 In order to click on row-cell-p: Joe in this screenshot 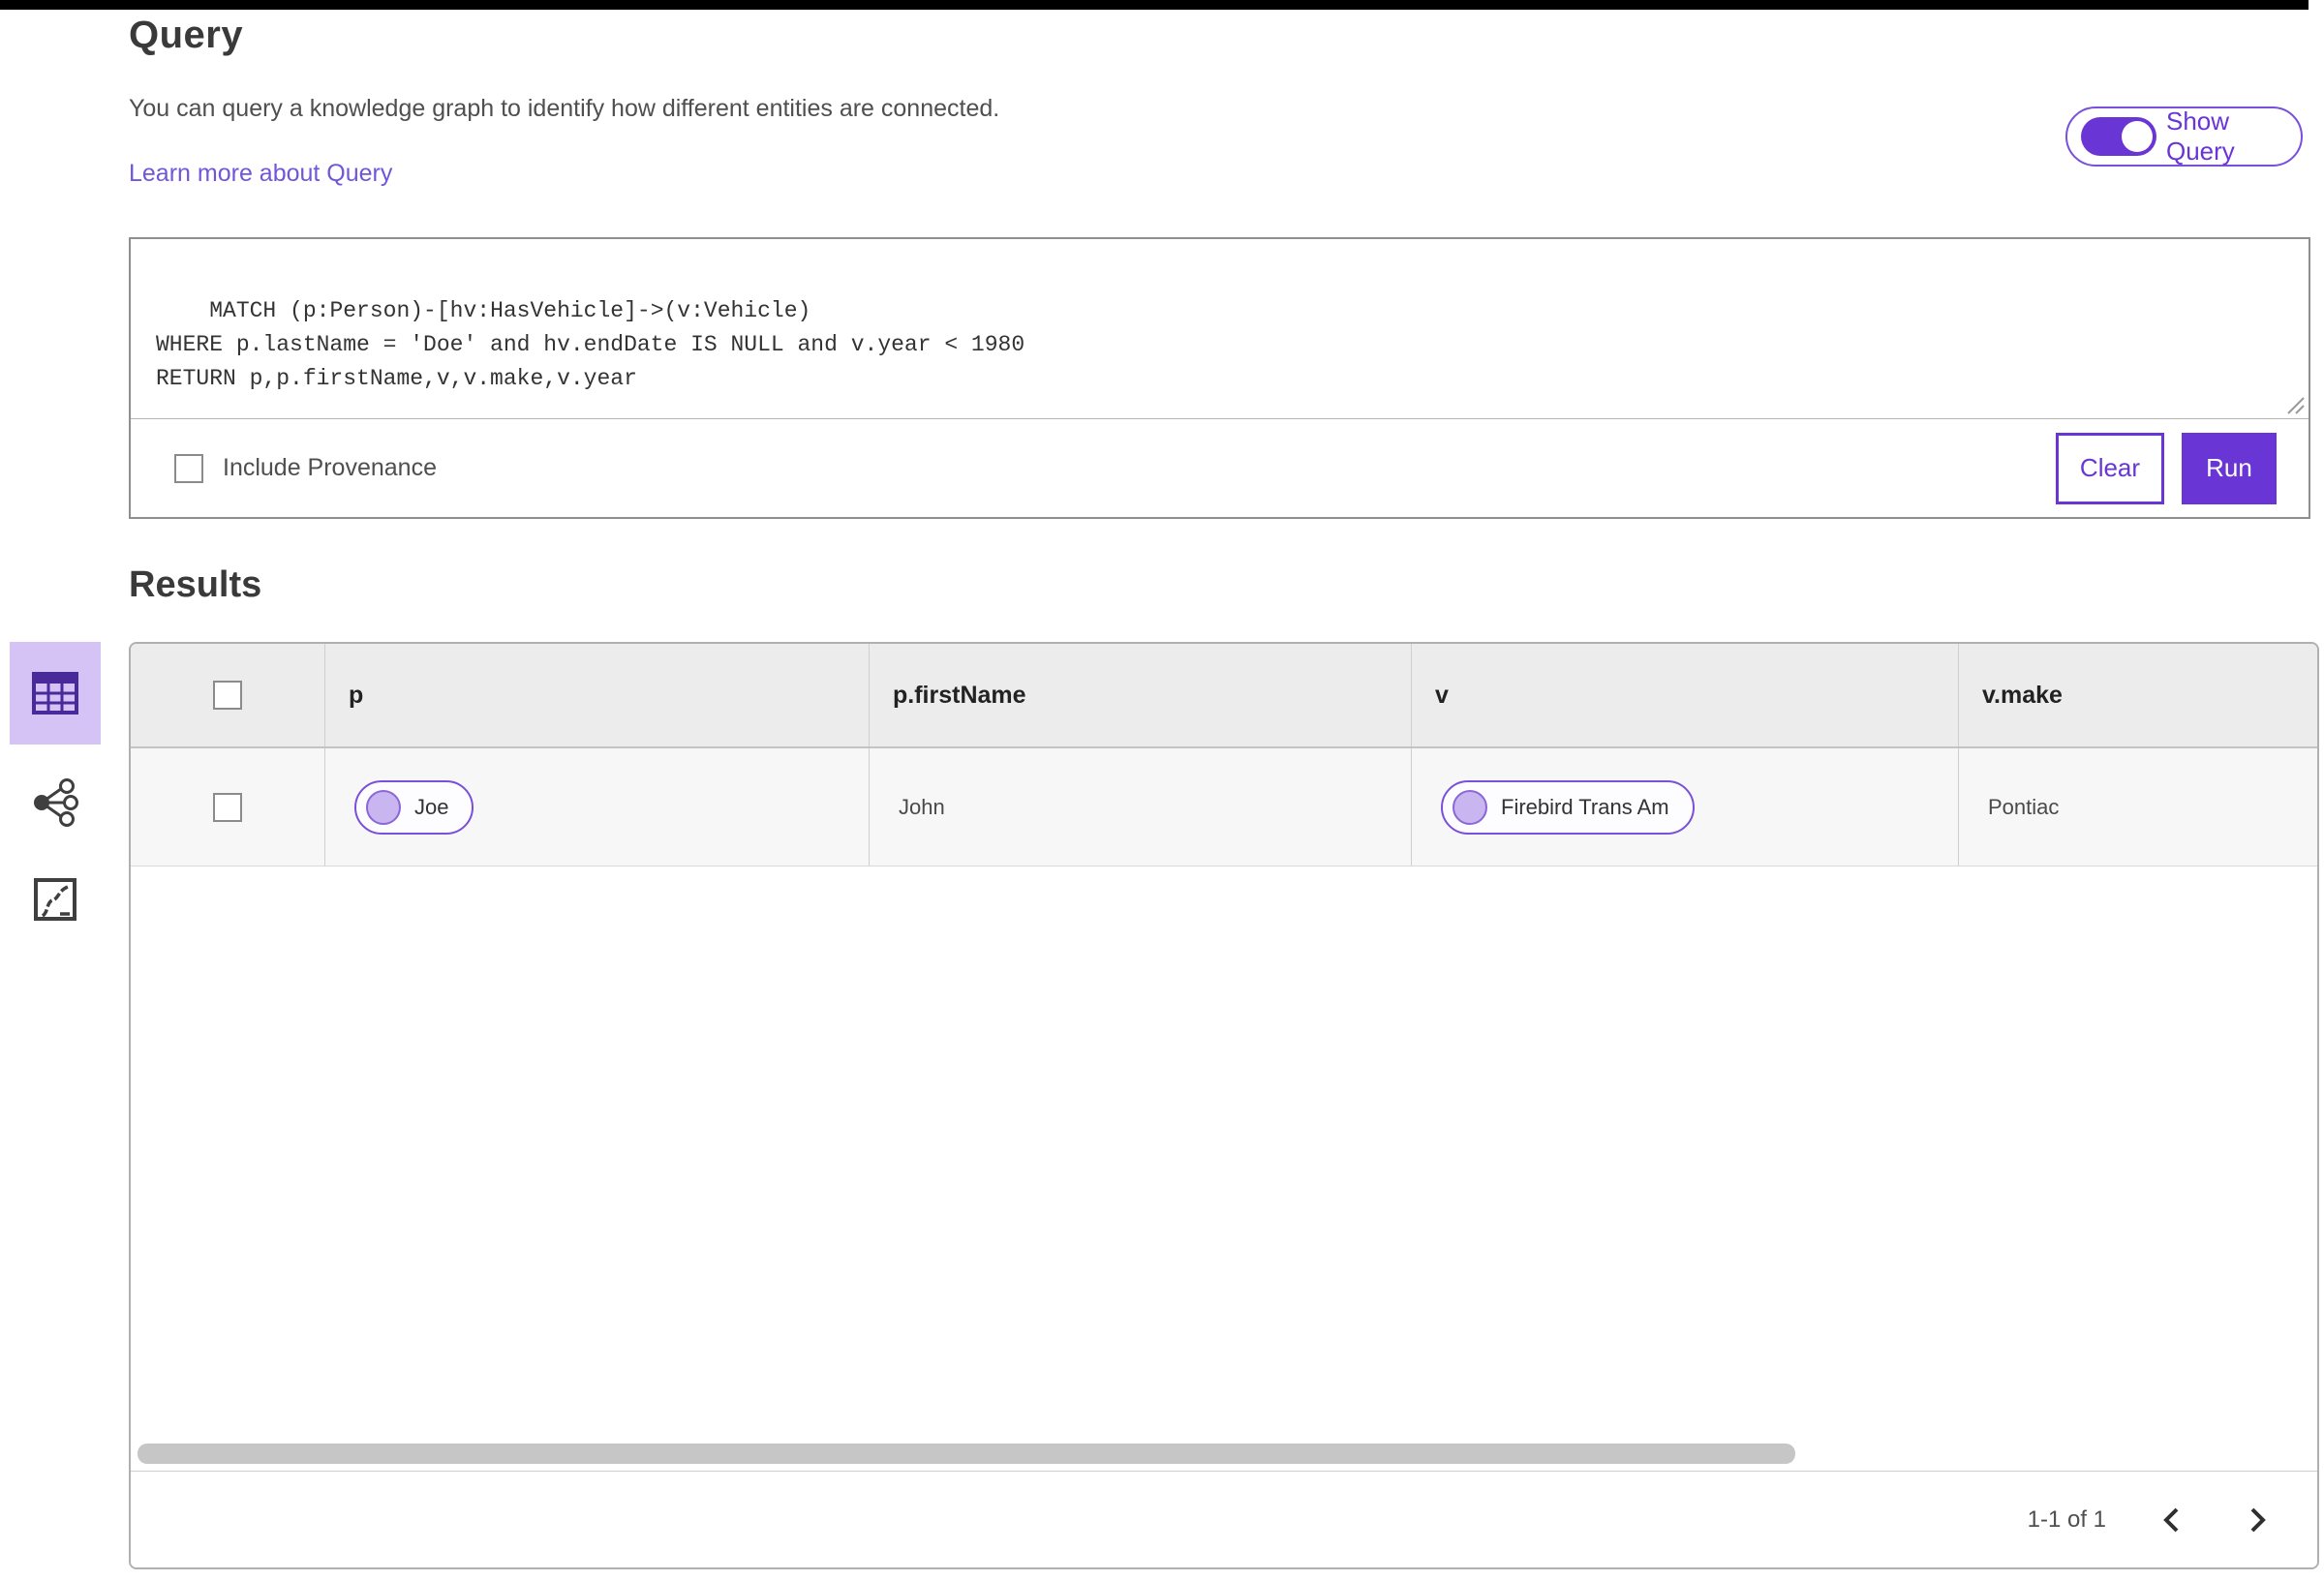, I will do `click(597, 807)`.